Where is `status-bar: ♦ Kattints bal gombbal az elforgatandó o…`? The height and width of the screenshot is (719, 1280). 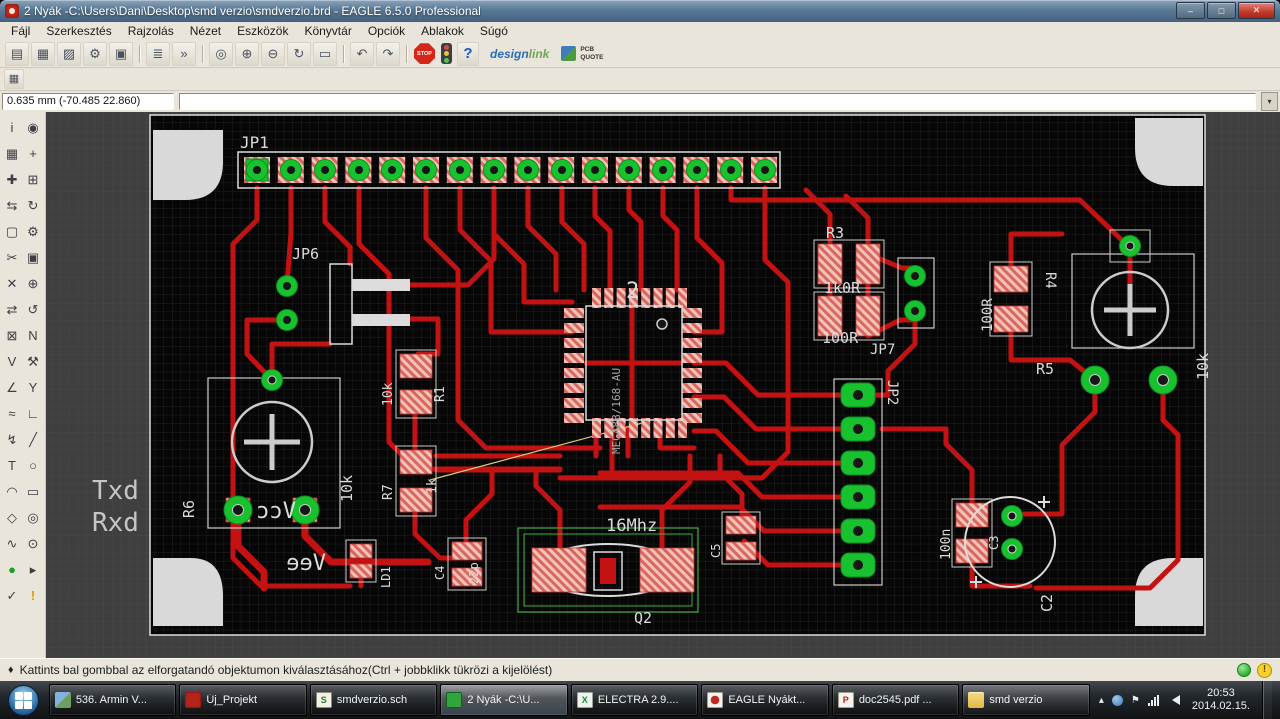
status-bar: ♦ Kattints bal gombbal az elforgatandó o… is located at coordinates (640, 670).